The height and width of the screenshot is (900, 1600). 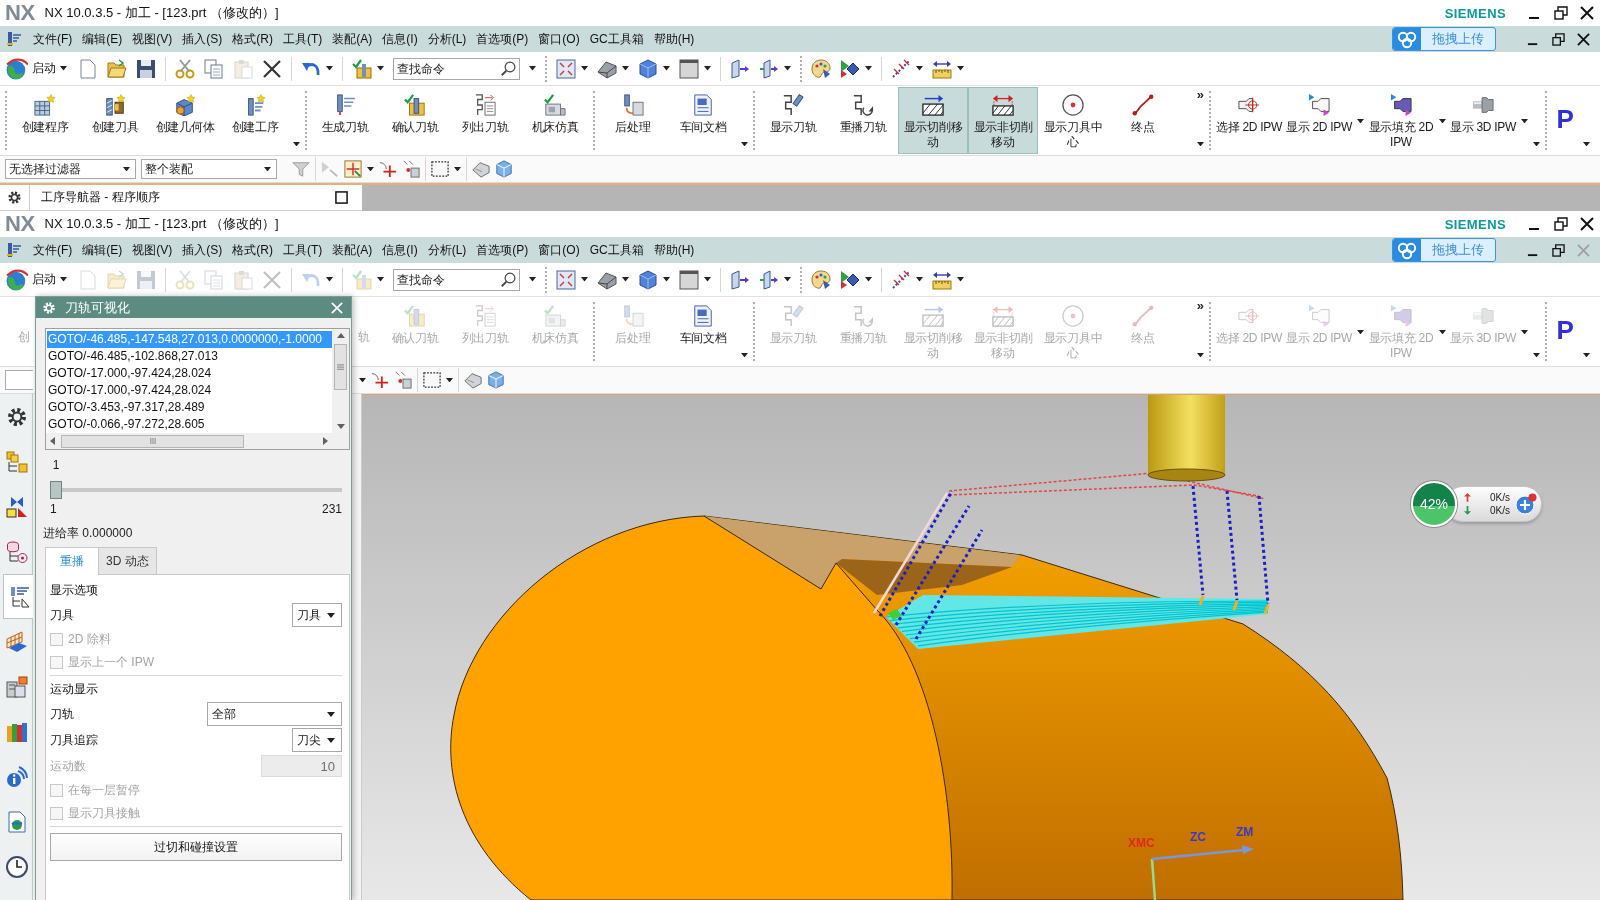 What do you see at coordinates (189, 390) in the screenshot?
I see `listing-row: GOTO/-17.000,-97.424,28.024` at bounding box center [189, 390].